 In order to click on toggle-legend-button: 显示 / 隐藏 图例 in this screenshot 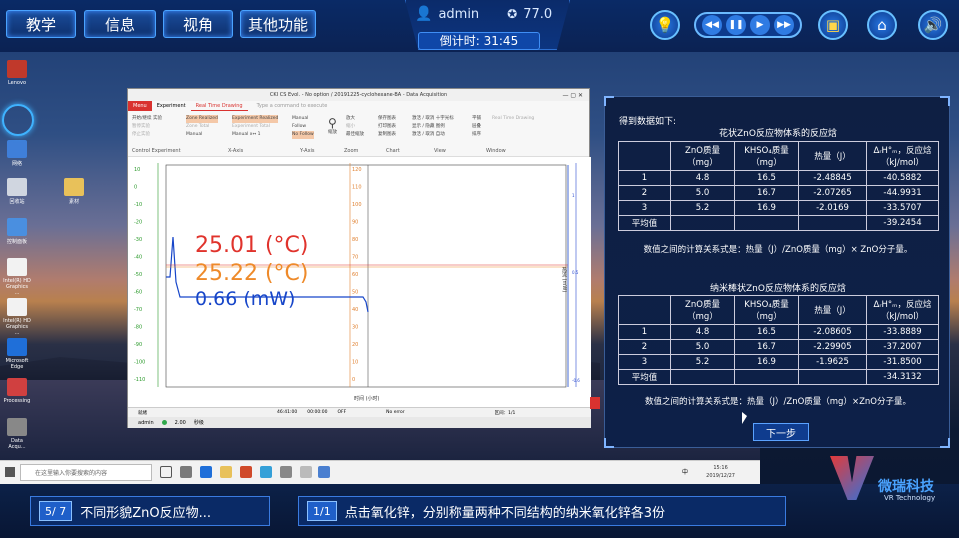, I will do `click(433, 127)`.